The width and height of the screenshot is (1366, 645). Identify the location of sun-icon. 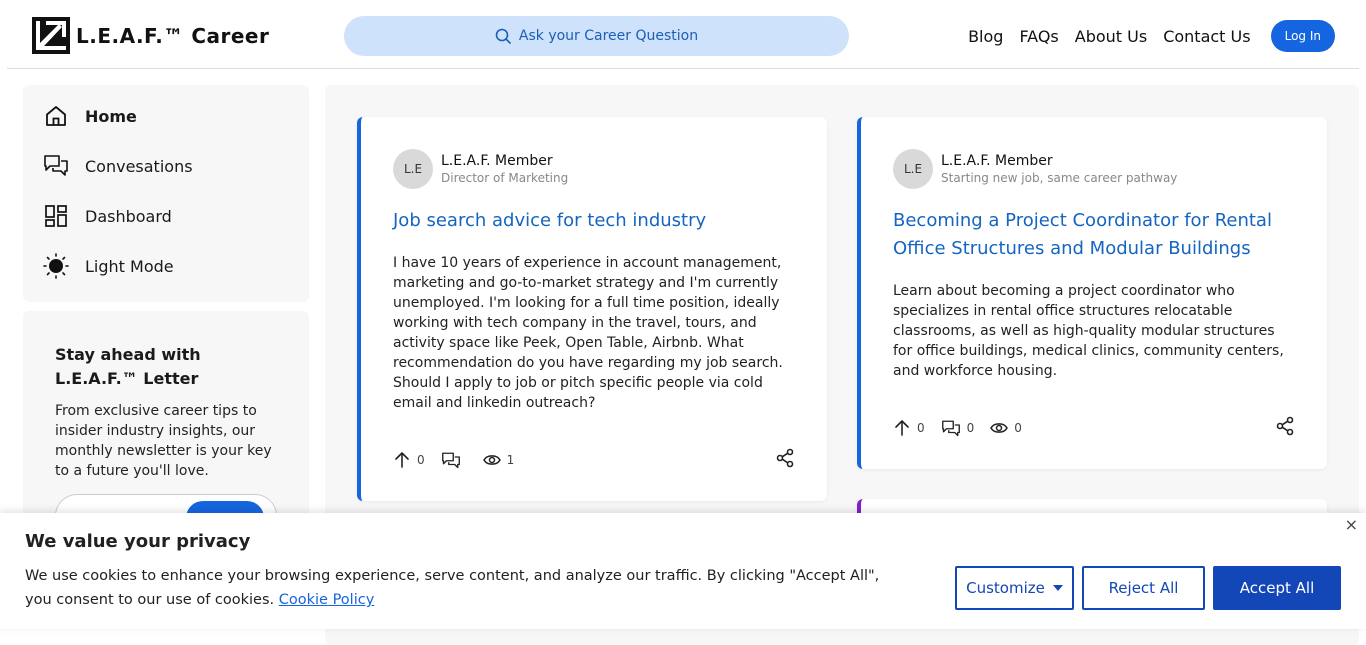
(56, 266).